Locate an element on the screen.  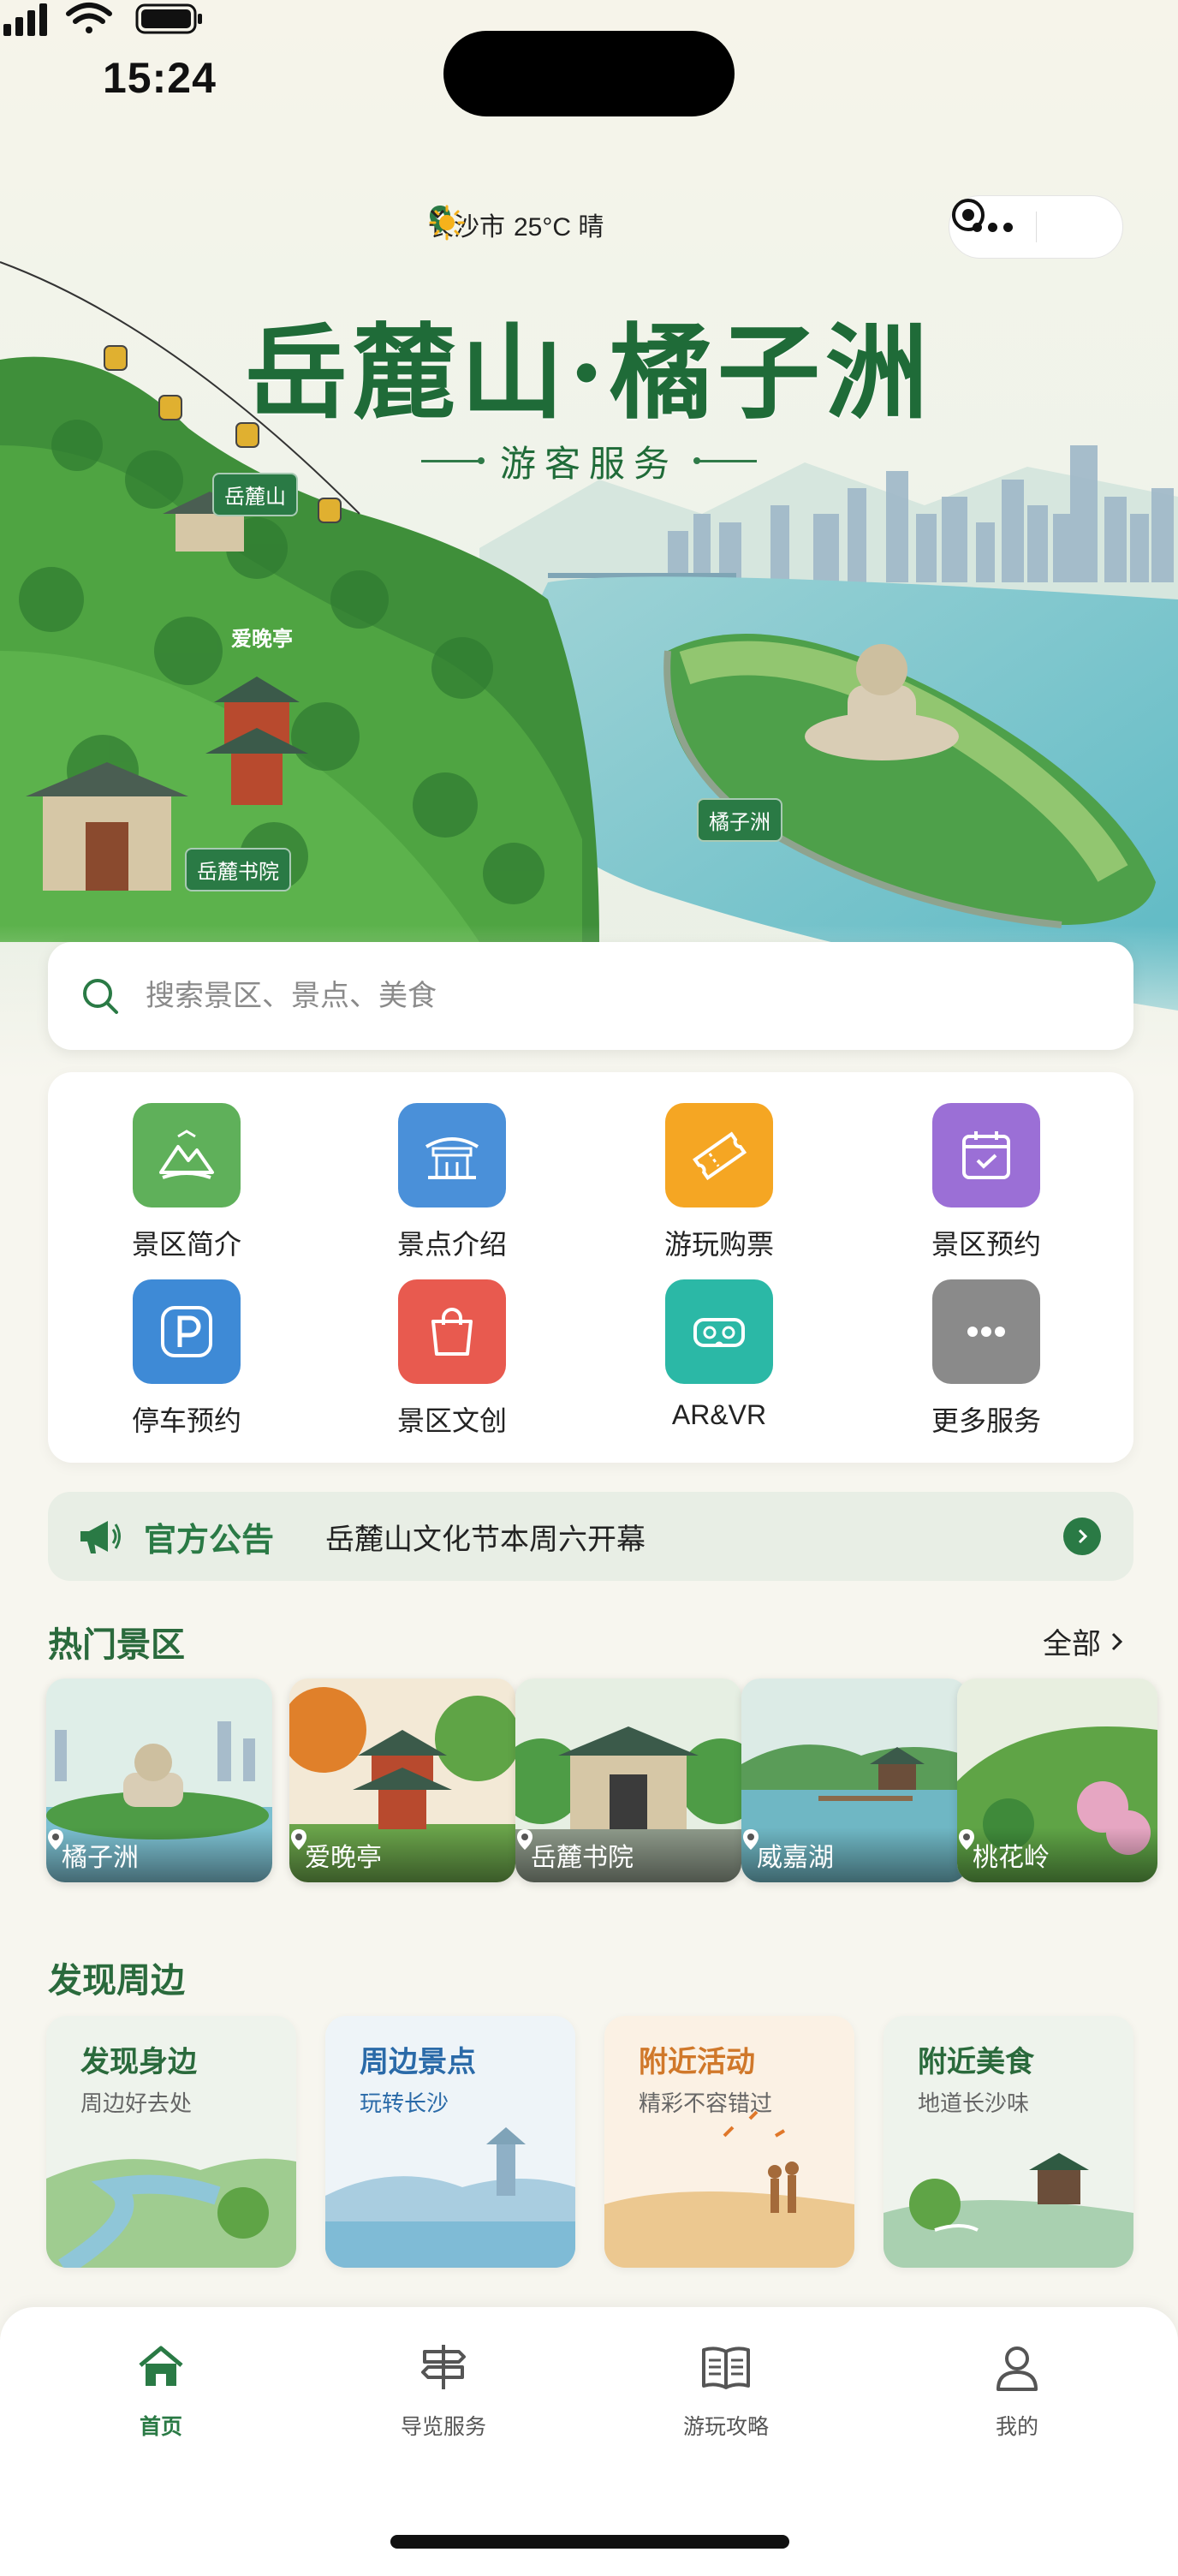
search-bar is located at coordinates (590, 996).